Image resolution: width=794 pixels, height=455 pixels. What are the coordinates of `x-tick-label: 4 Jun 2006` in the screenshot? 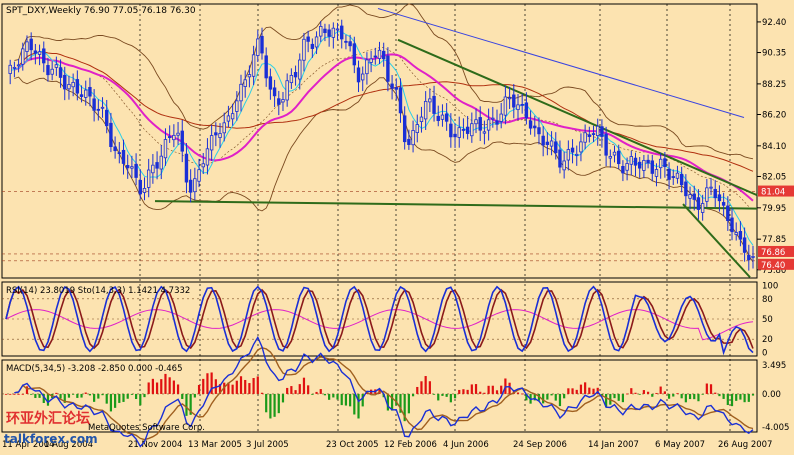 It's located at (466, 445).